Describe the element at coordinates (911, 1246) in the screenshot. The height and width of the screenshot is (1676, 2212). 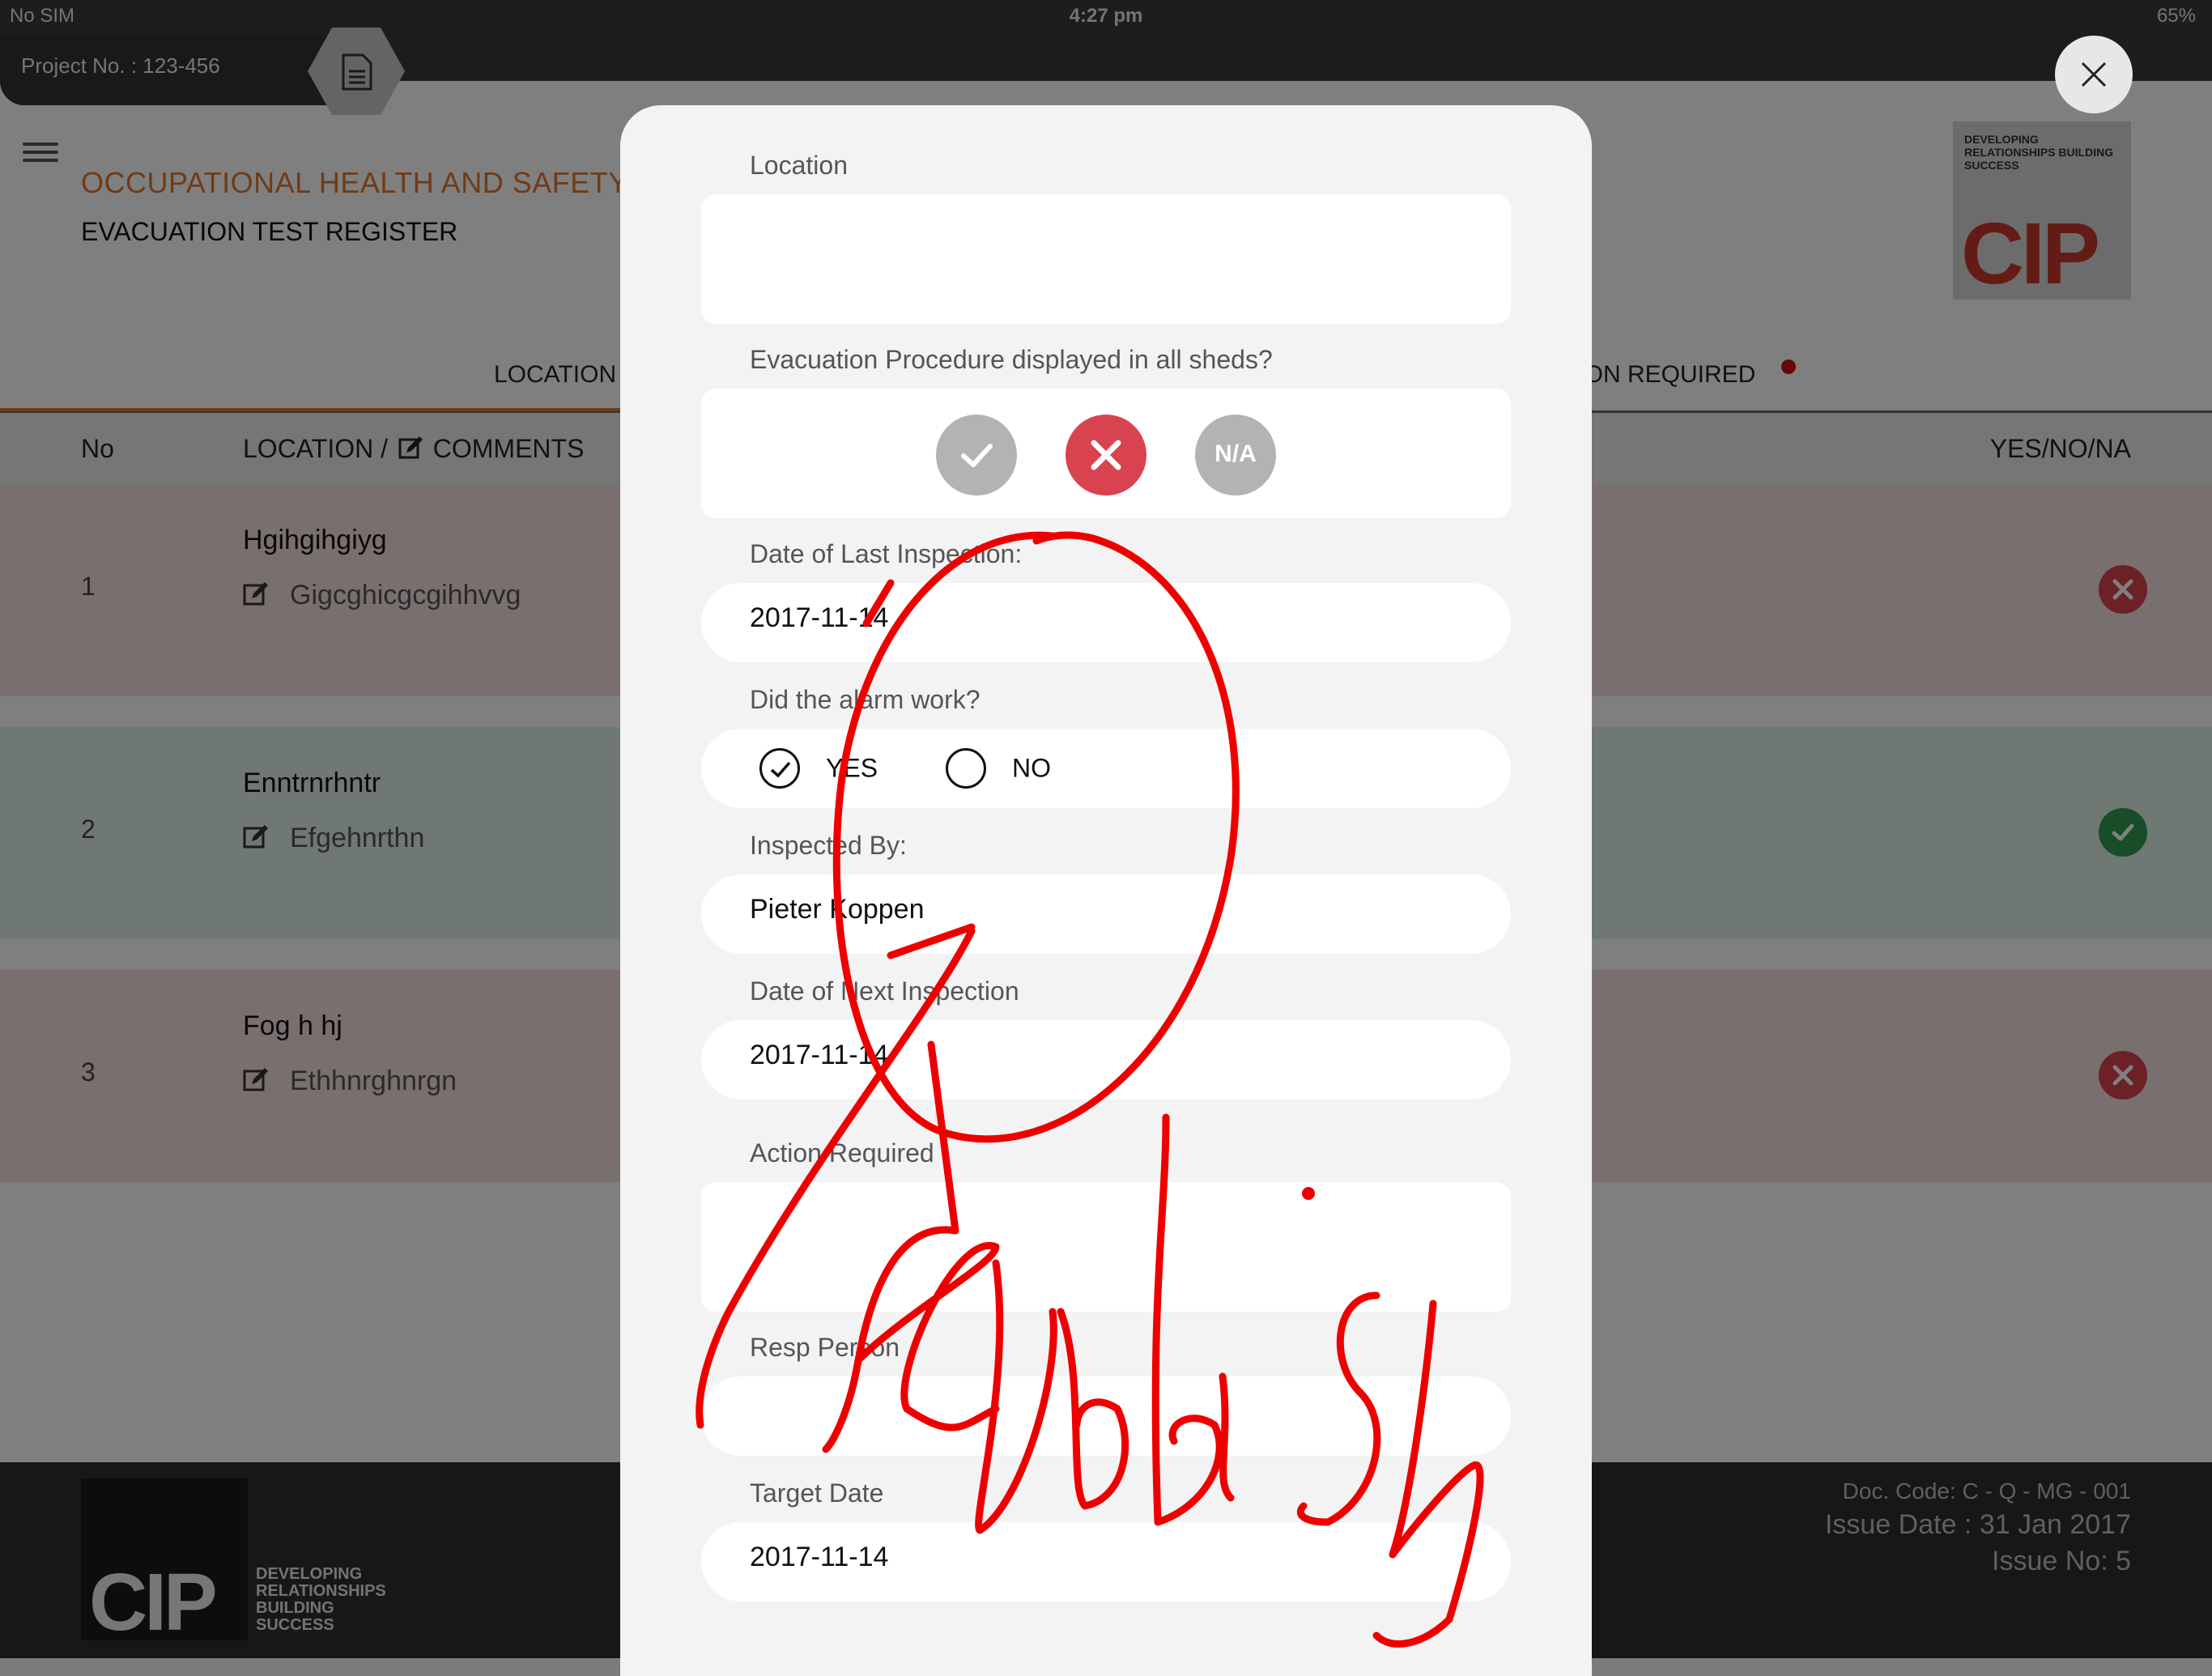
I see `scribble-letter-r` at that location.